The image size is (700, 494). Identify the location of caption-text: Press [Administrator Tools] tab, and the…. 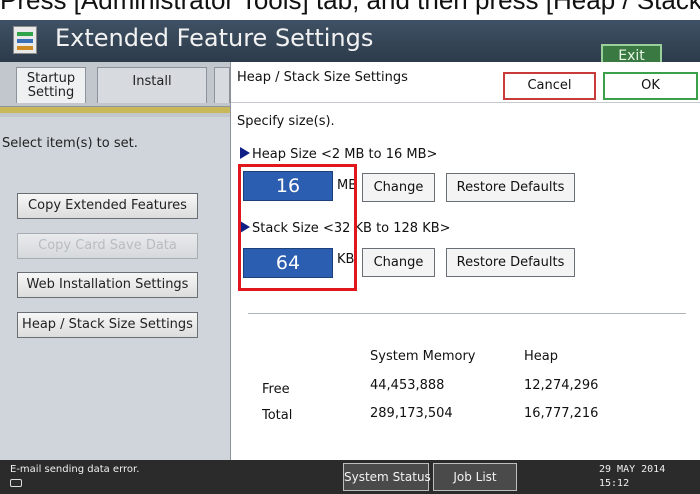
(350, 7).